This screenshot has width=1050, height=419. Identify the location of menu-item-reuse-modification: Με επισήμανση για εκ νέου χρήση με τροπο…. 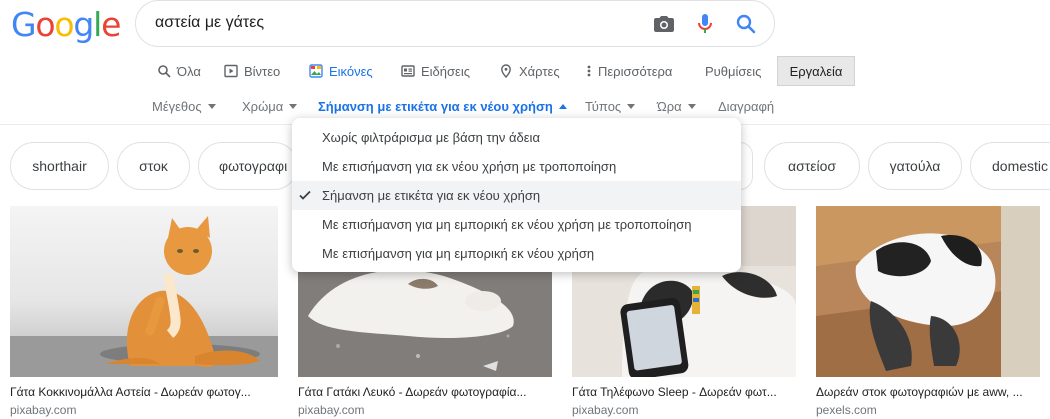
(516, 166).